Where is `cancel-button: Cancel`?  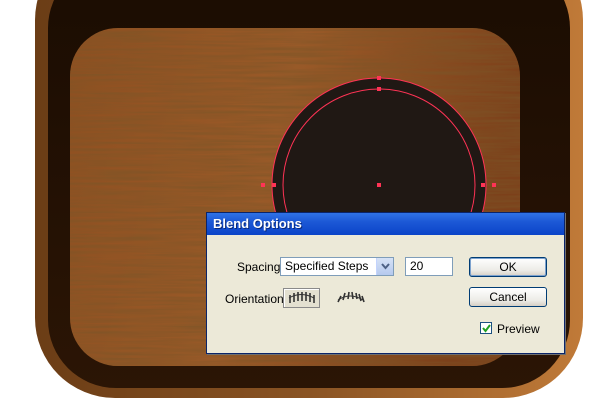 cancel-button: Cancel is located at coordinates (508, 297).